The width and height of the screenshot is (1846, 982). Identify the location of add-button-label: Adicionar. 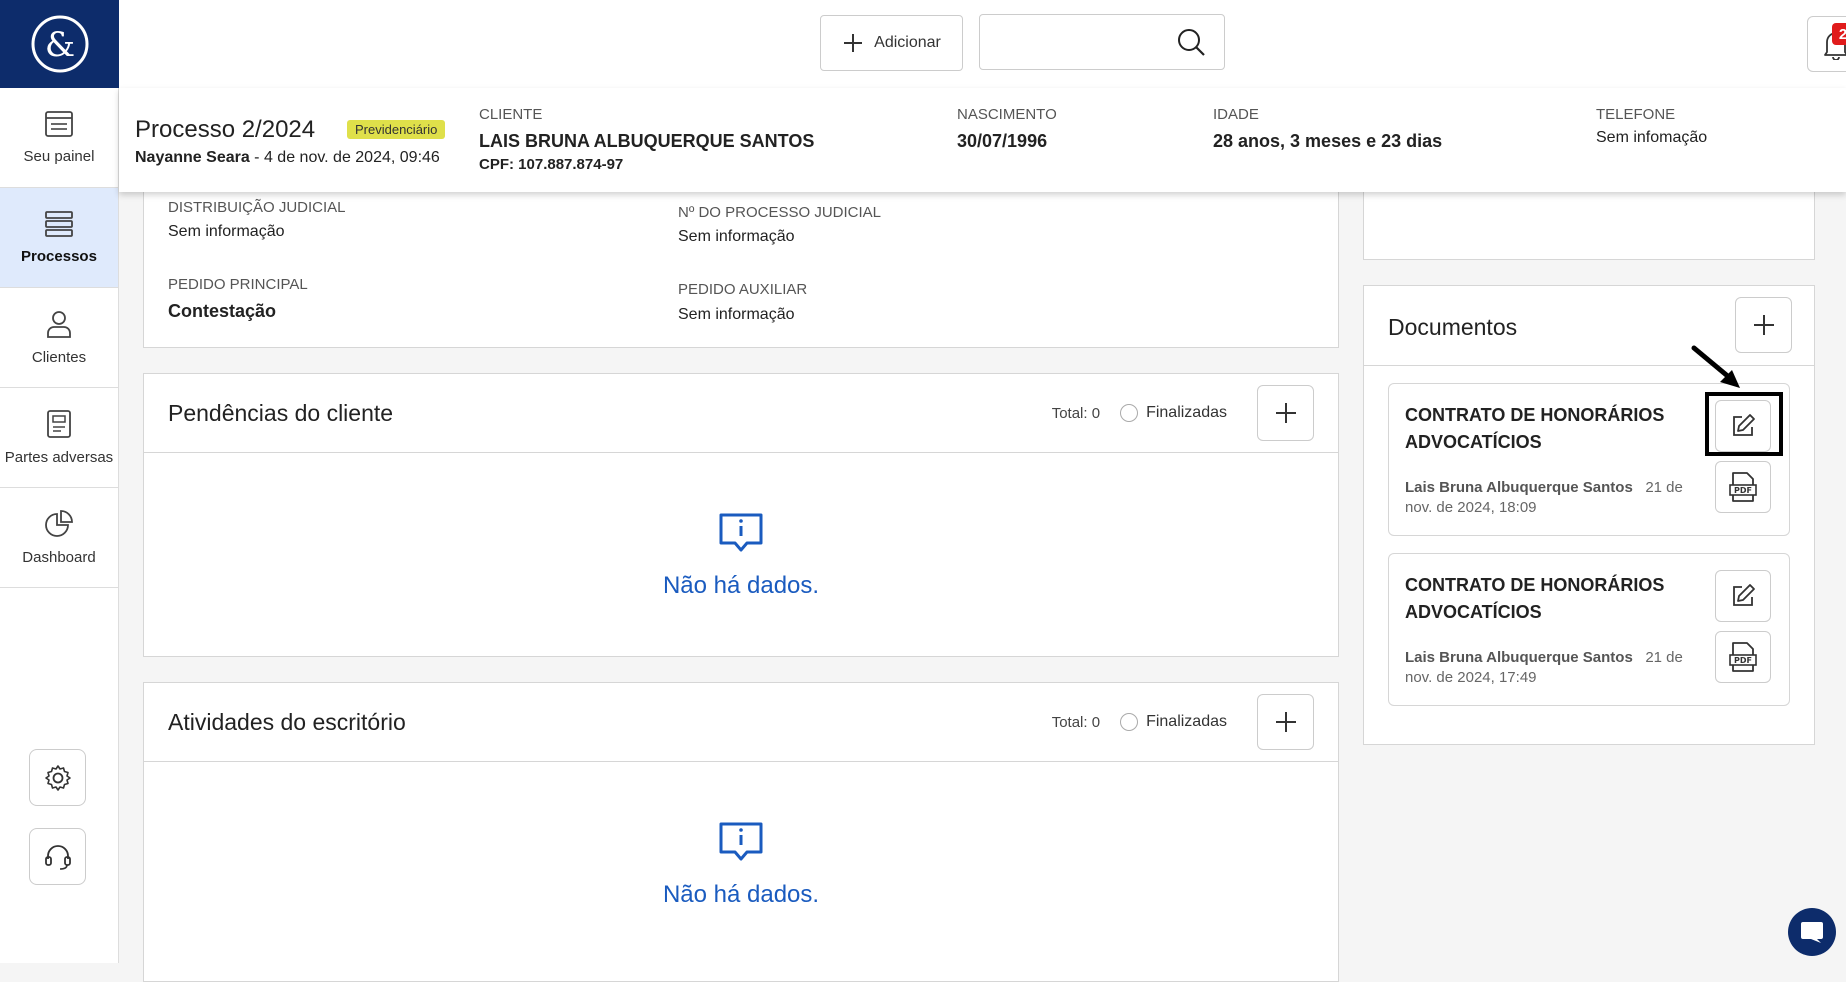
(907, 43).